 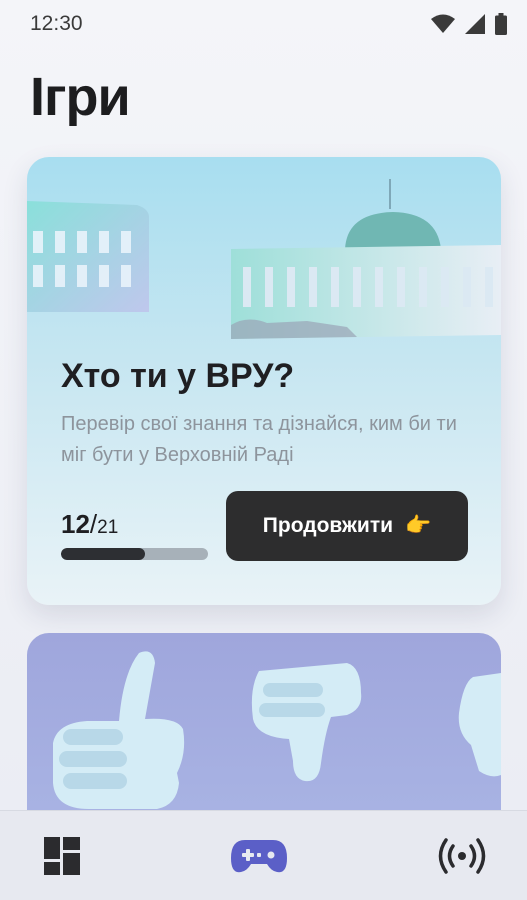 I want to click on status-time: 12:30, so click(x=56, y=23).